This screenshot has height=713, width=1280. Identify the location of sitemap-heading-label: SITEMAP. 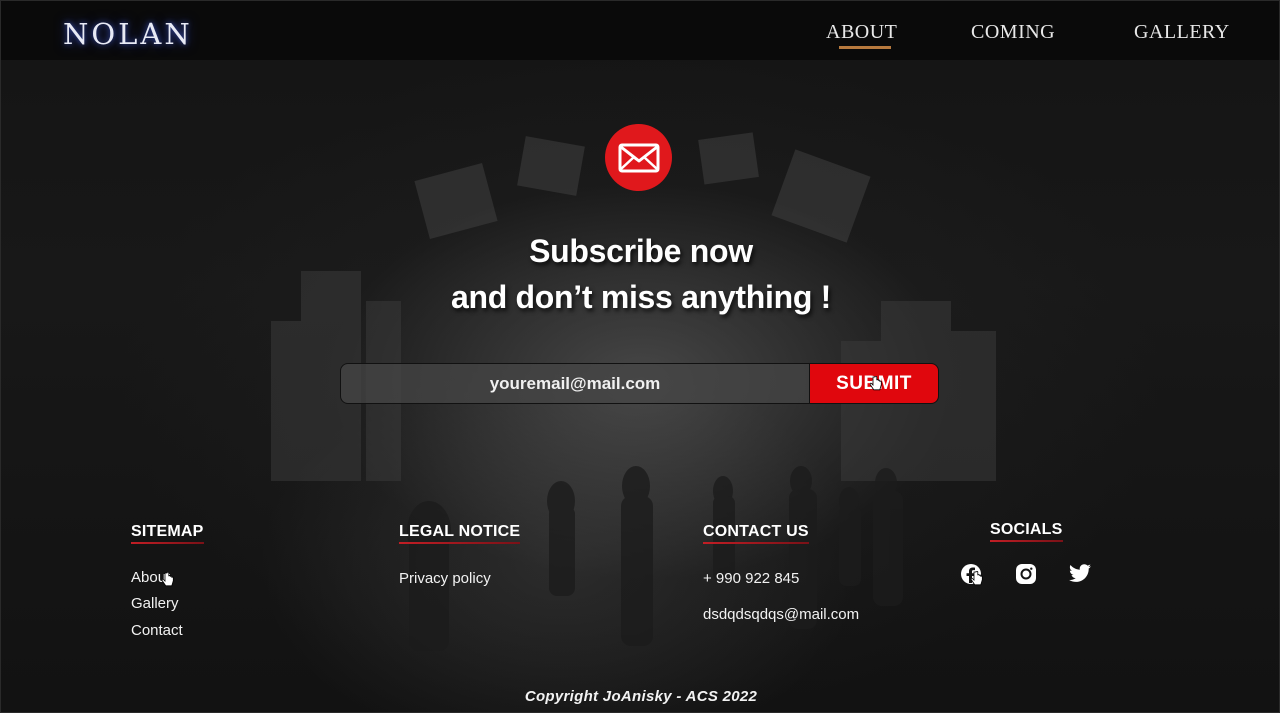
(167, 531).